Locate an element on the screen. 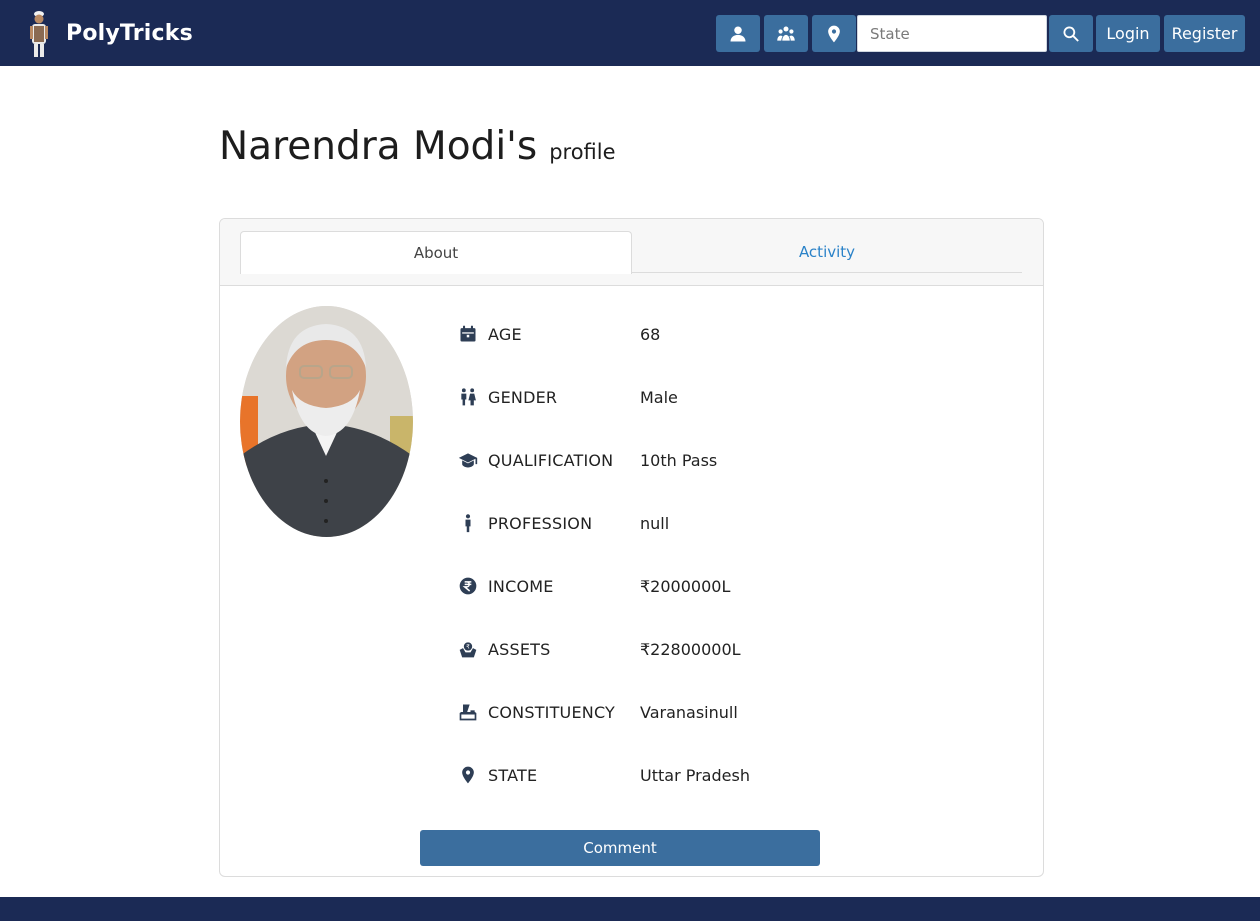  group-button is located at coordinates (786, 33).